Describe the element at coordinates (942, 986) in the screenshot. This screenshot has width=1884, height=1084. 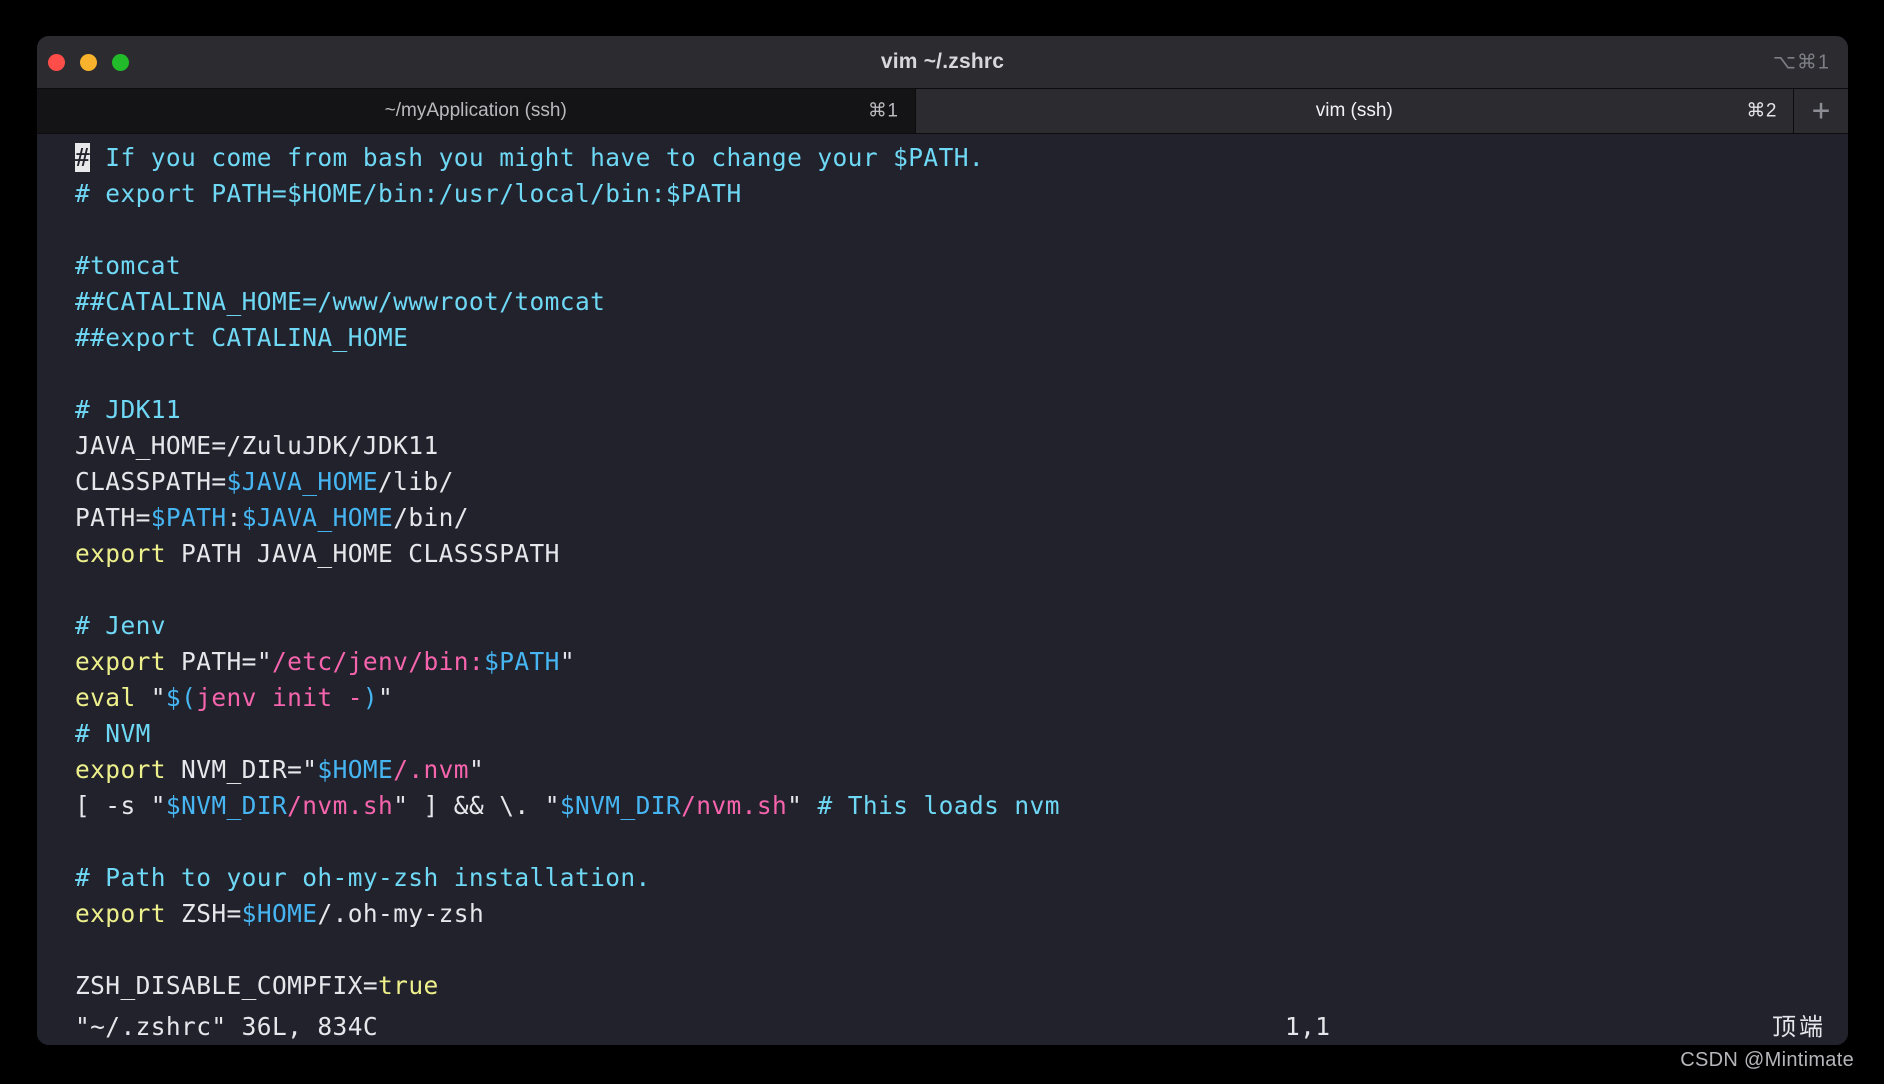
I see `editor-line: ZSH_DISABLE_COMPFIX=true` at that location.